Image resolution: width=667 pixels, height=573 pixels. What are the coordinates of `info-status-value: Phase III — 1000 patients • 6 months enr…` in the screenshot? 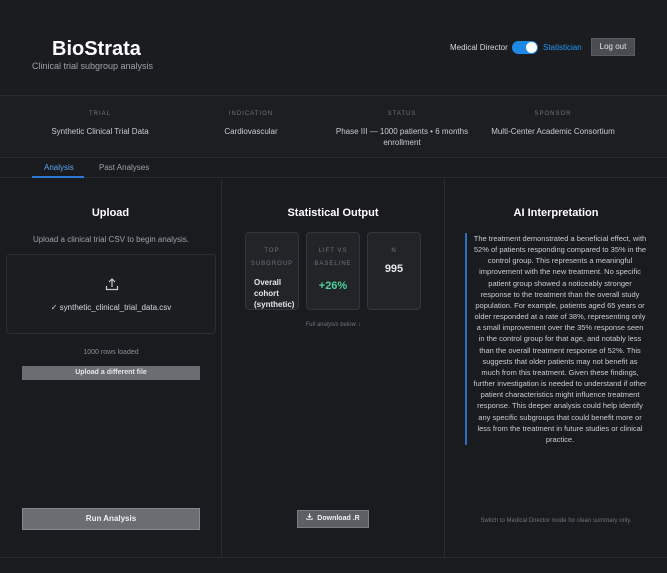 It's located at (402, 137).